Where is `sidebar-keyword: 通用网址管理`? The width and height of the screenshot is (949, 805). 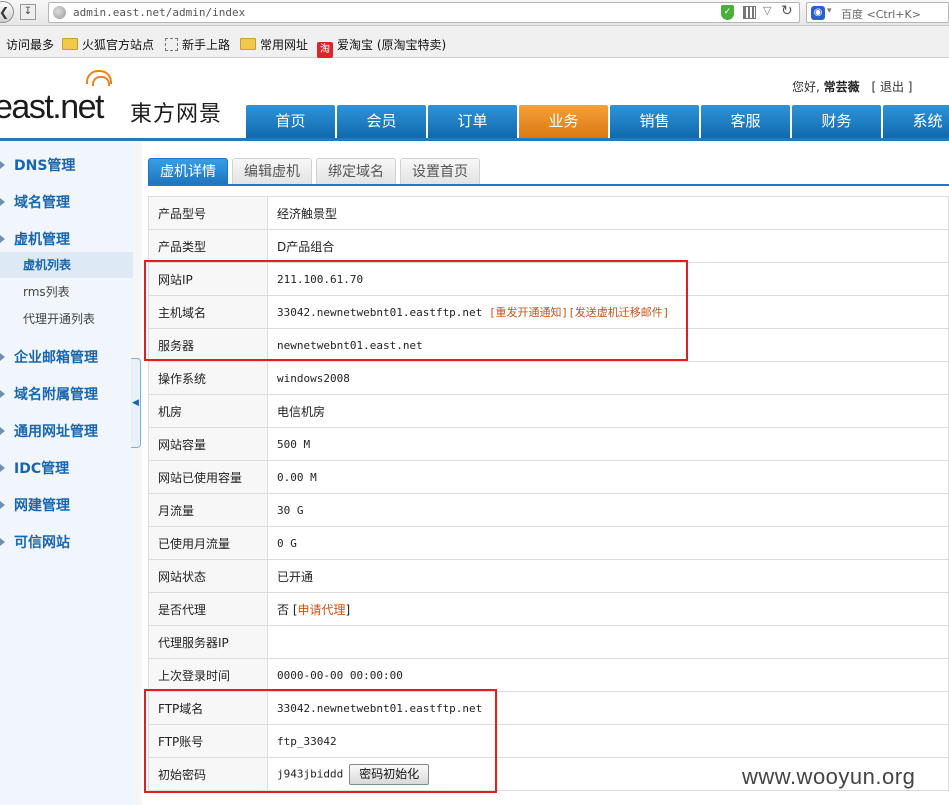
sidebar-keyword: 通用网址管理 is located at coordinates (66, 433).